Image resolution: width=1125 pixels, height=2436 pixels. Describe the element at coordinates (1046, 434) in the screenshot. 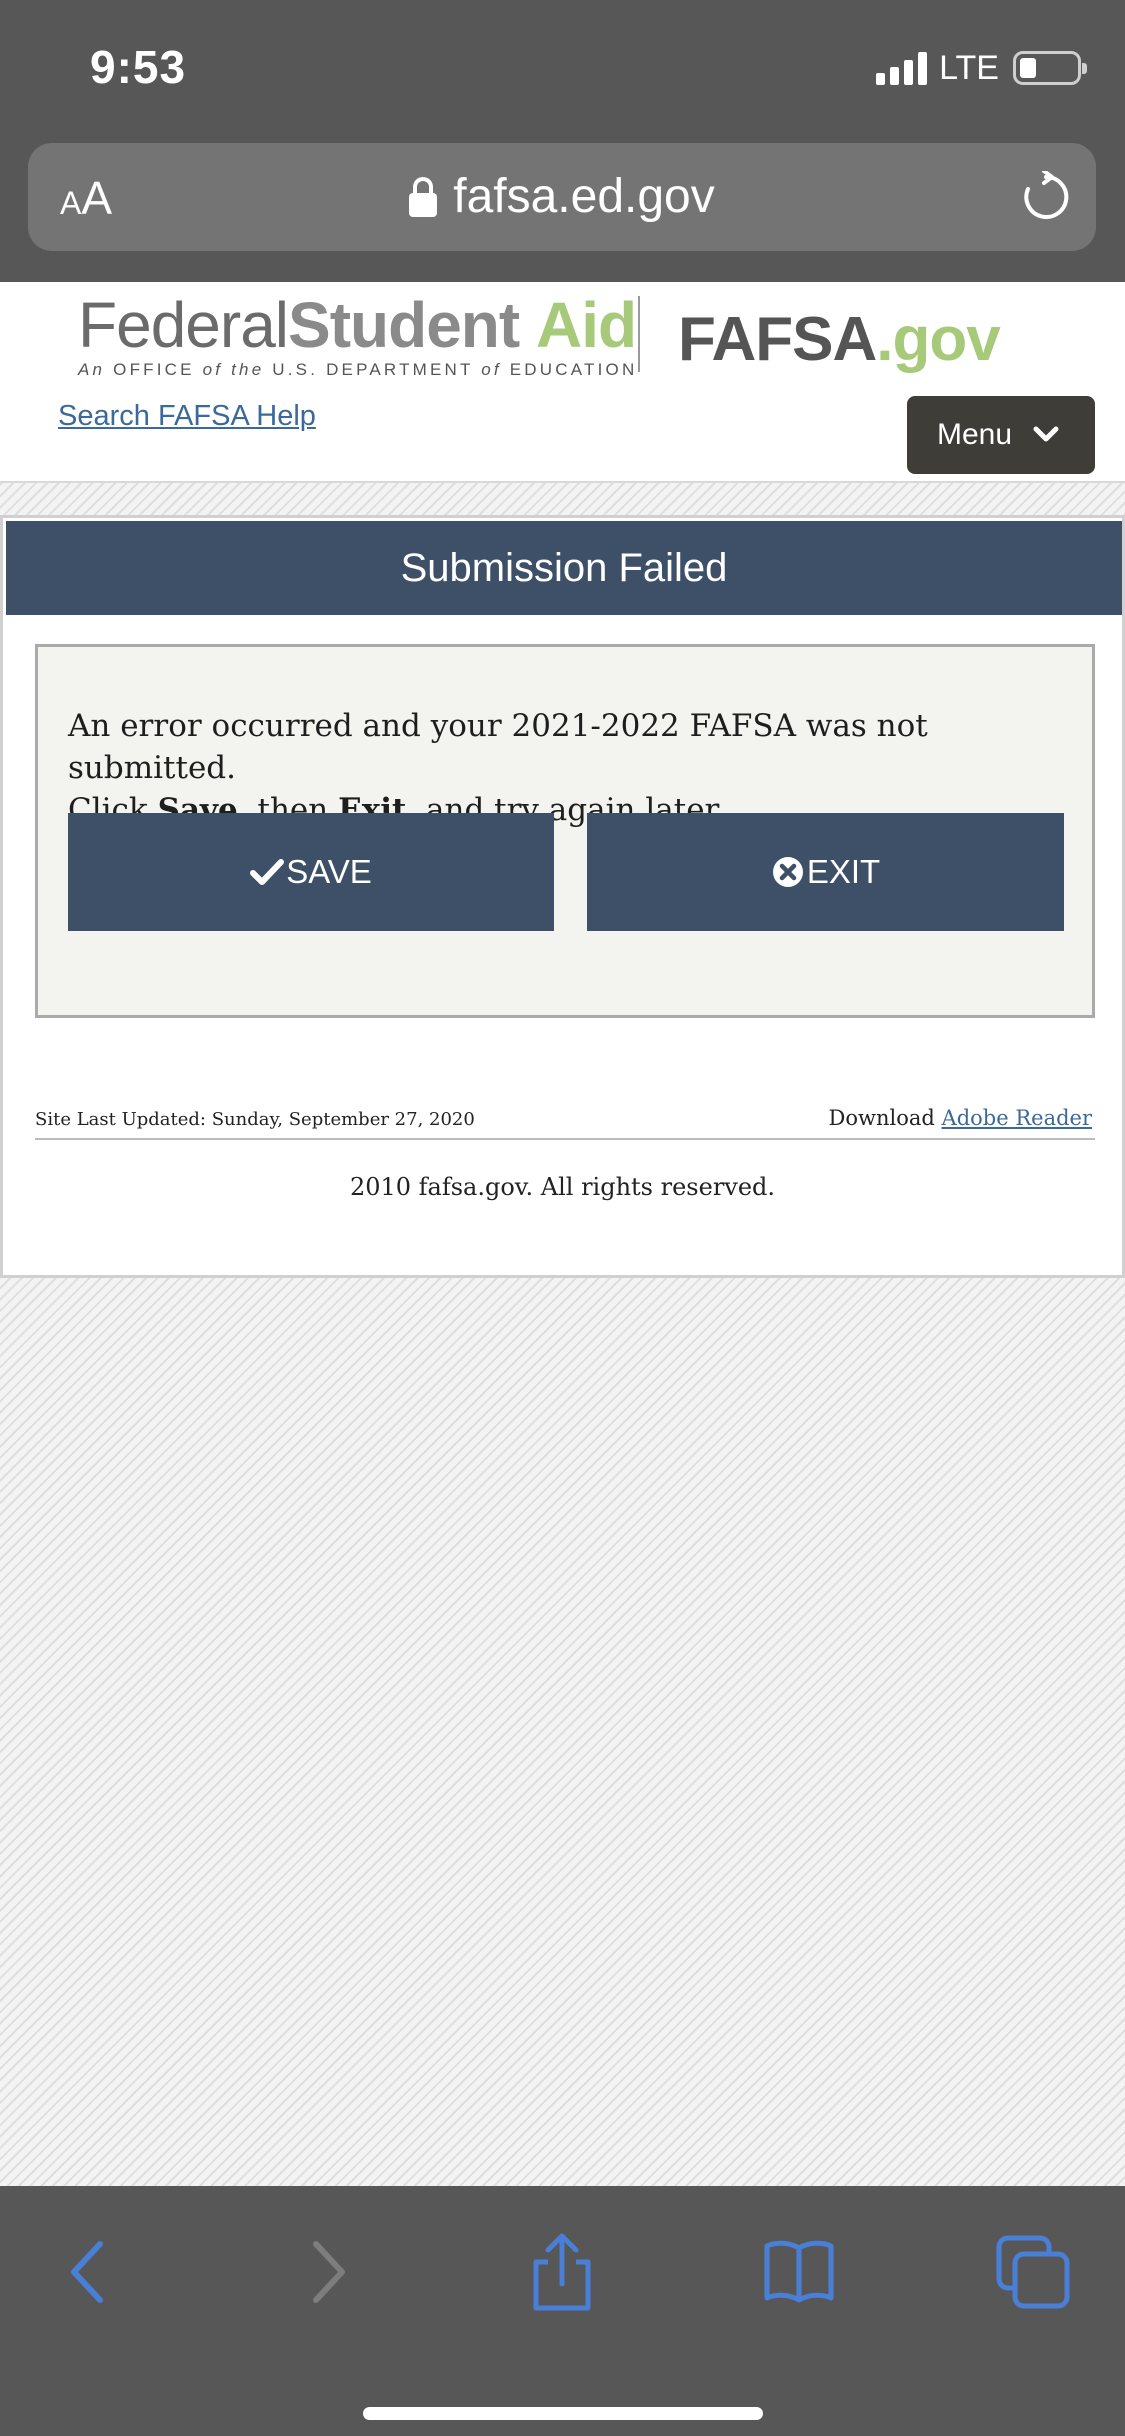

I see `chevron-down-icon` at that location.